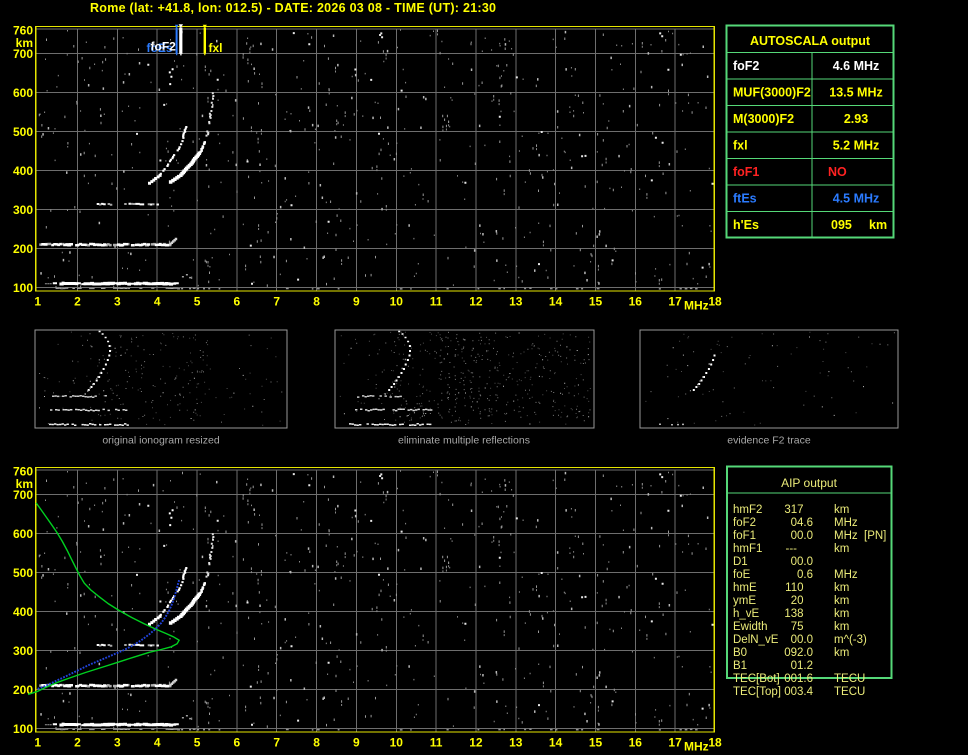  What do you see at coordinates (772, 93) in the screenshot?
I see `svg-text: MUF(3000)F2` at bounding box center [772, 93].